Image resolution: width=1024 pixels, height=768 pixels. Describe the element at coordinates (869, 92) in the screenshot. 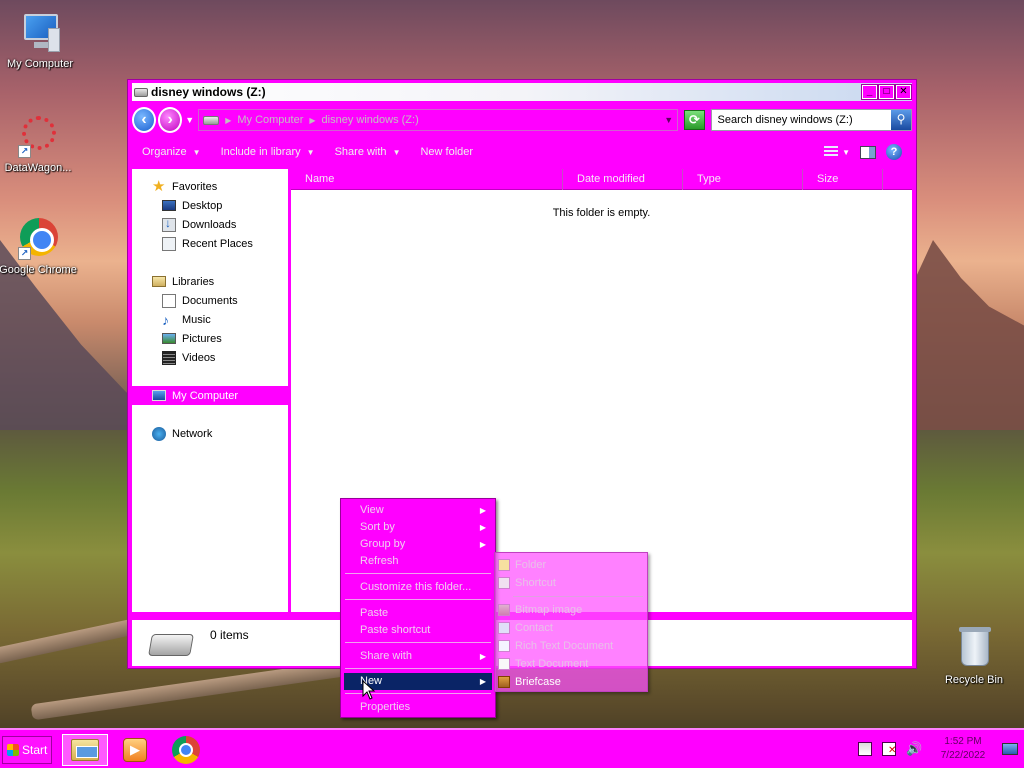

I see `minimize-button: _` at that location.